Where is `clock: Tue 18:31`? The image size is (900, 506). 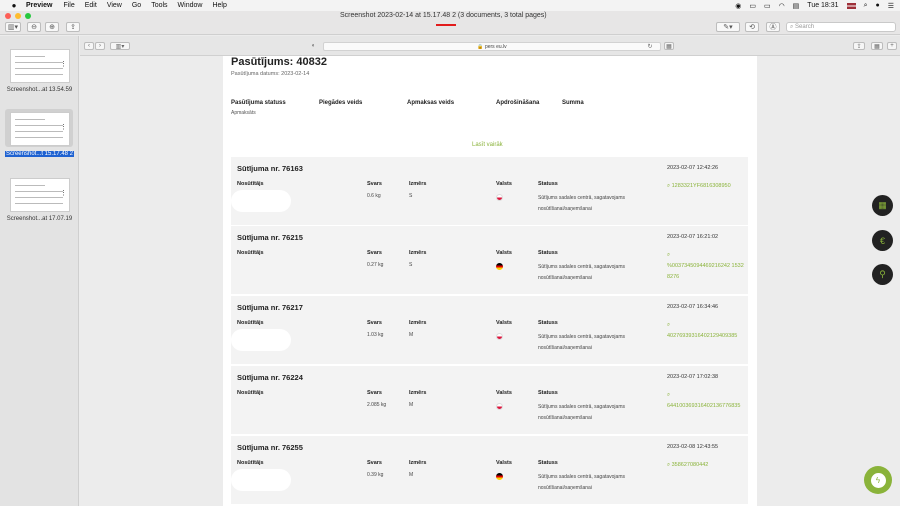
clock: Tue 18:31 is located at coordinates (822, 5).